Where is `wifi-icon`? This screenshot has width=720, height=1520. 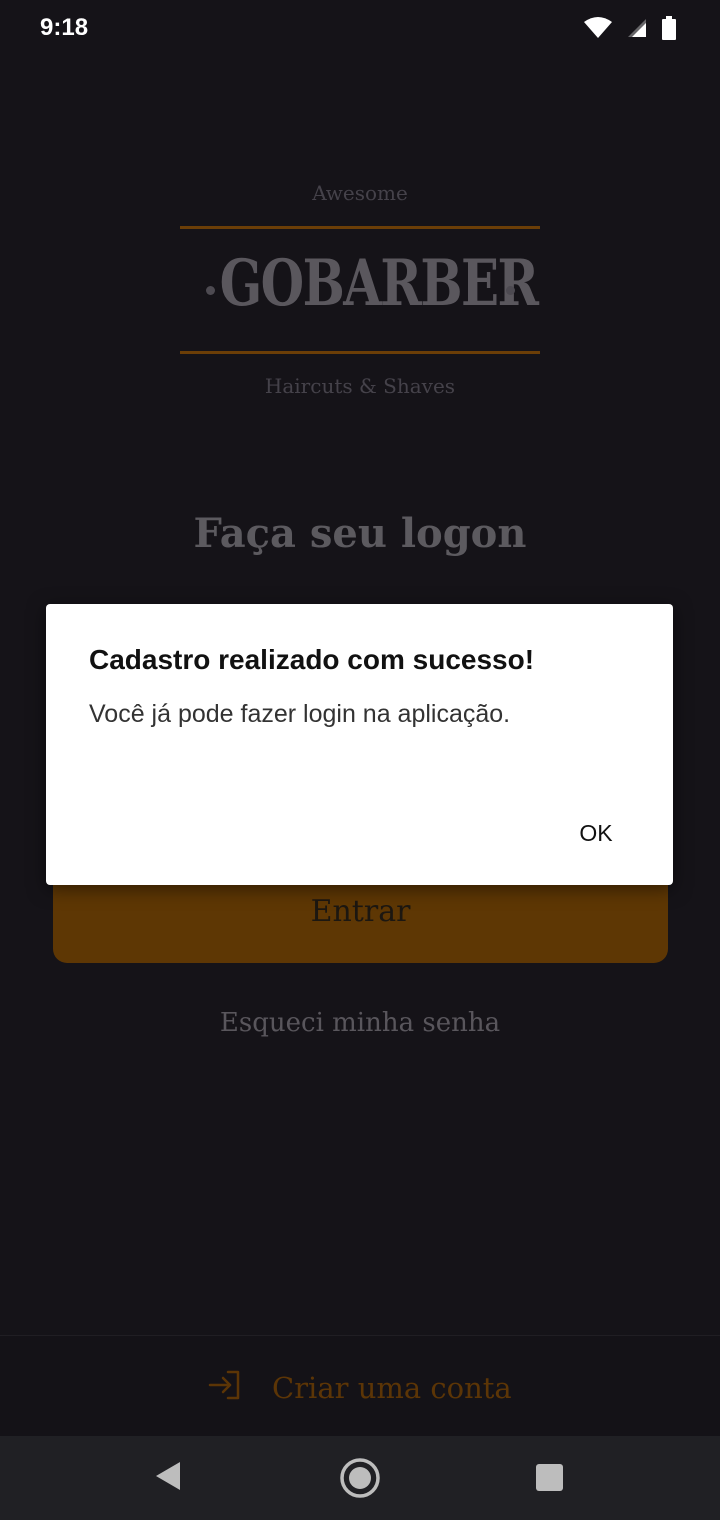 wifi-icon is located at coordinates (598, 30).